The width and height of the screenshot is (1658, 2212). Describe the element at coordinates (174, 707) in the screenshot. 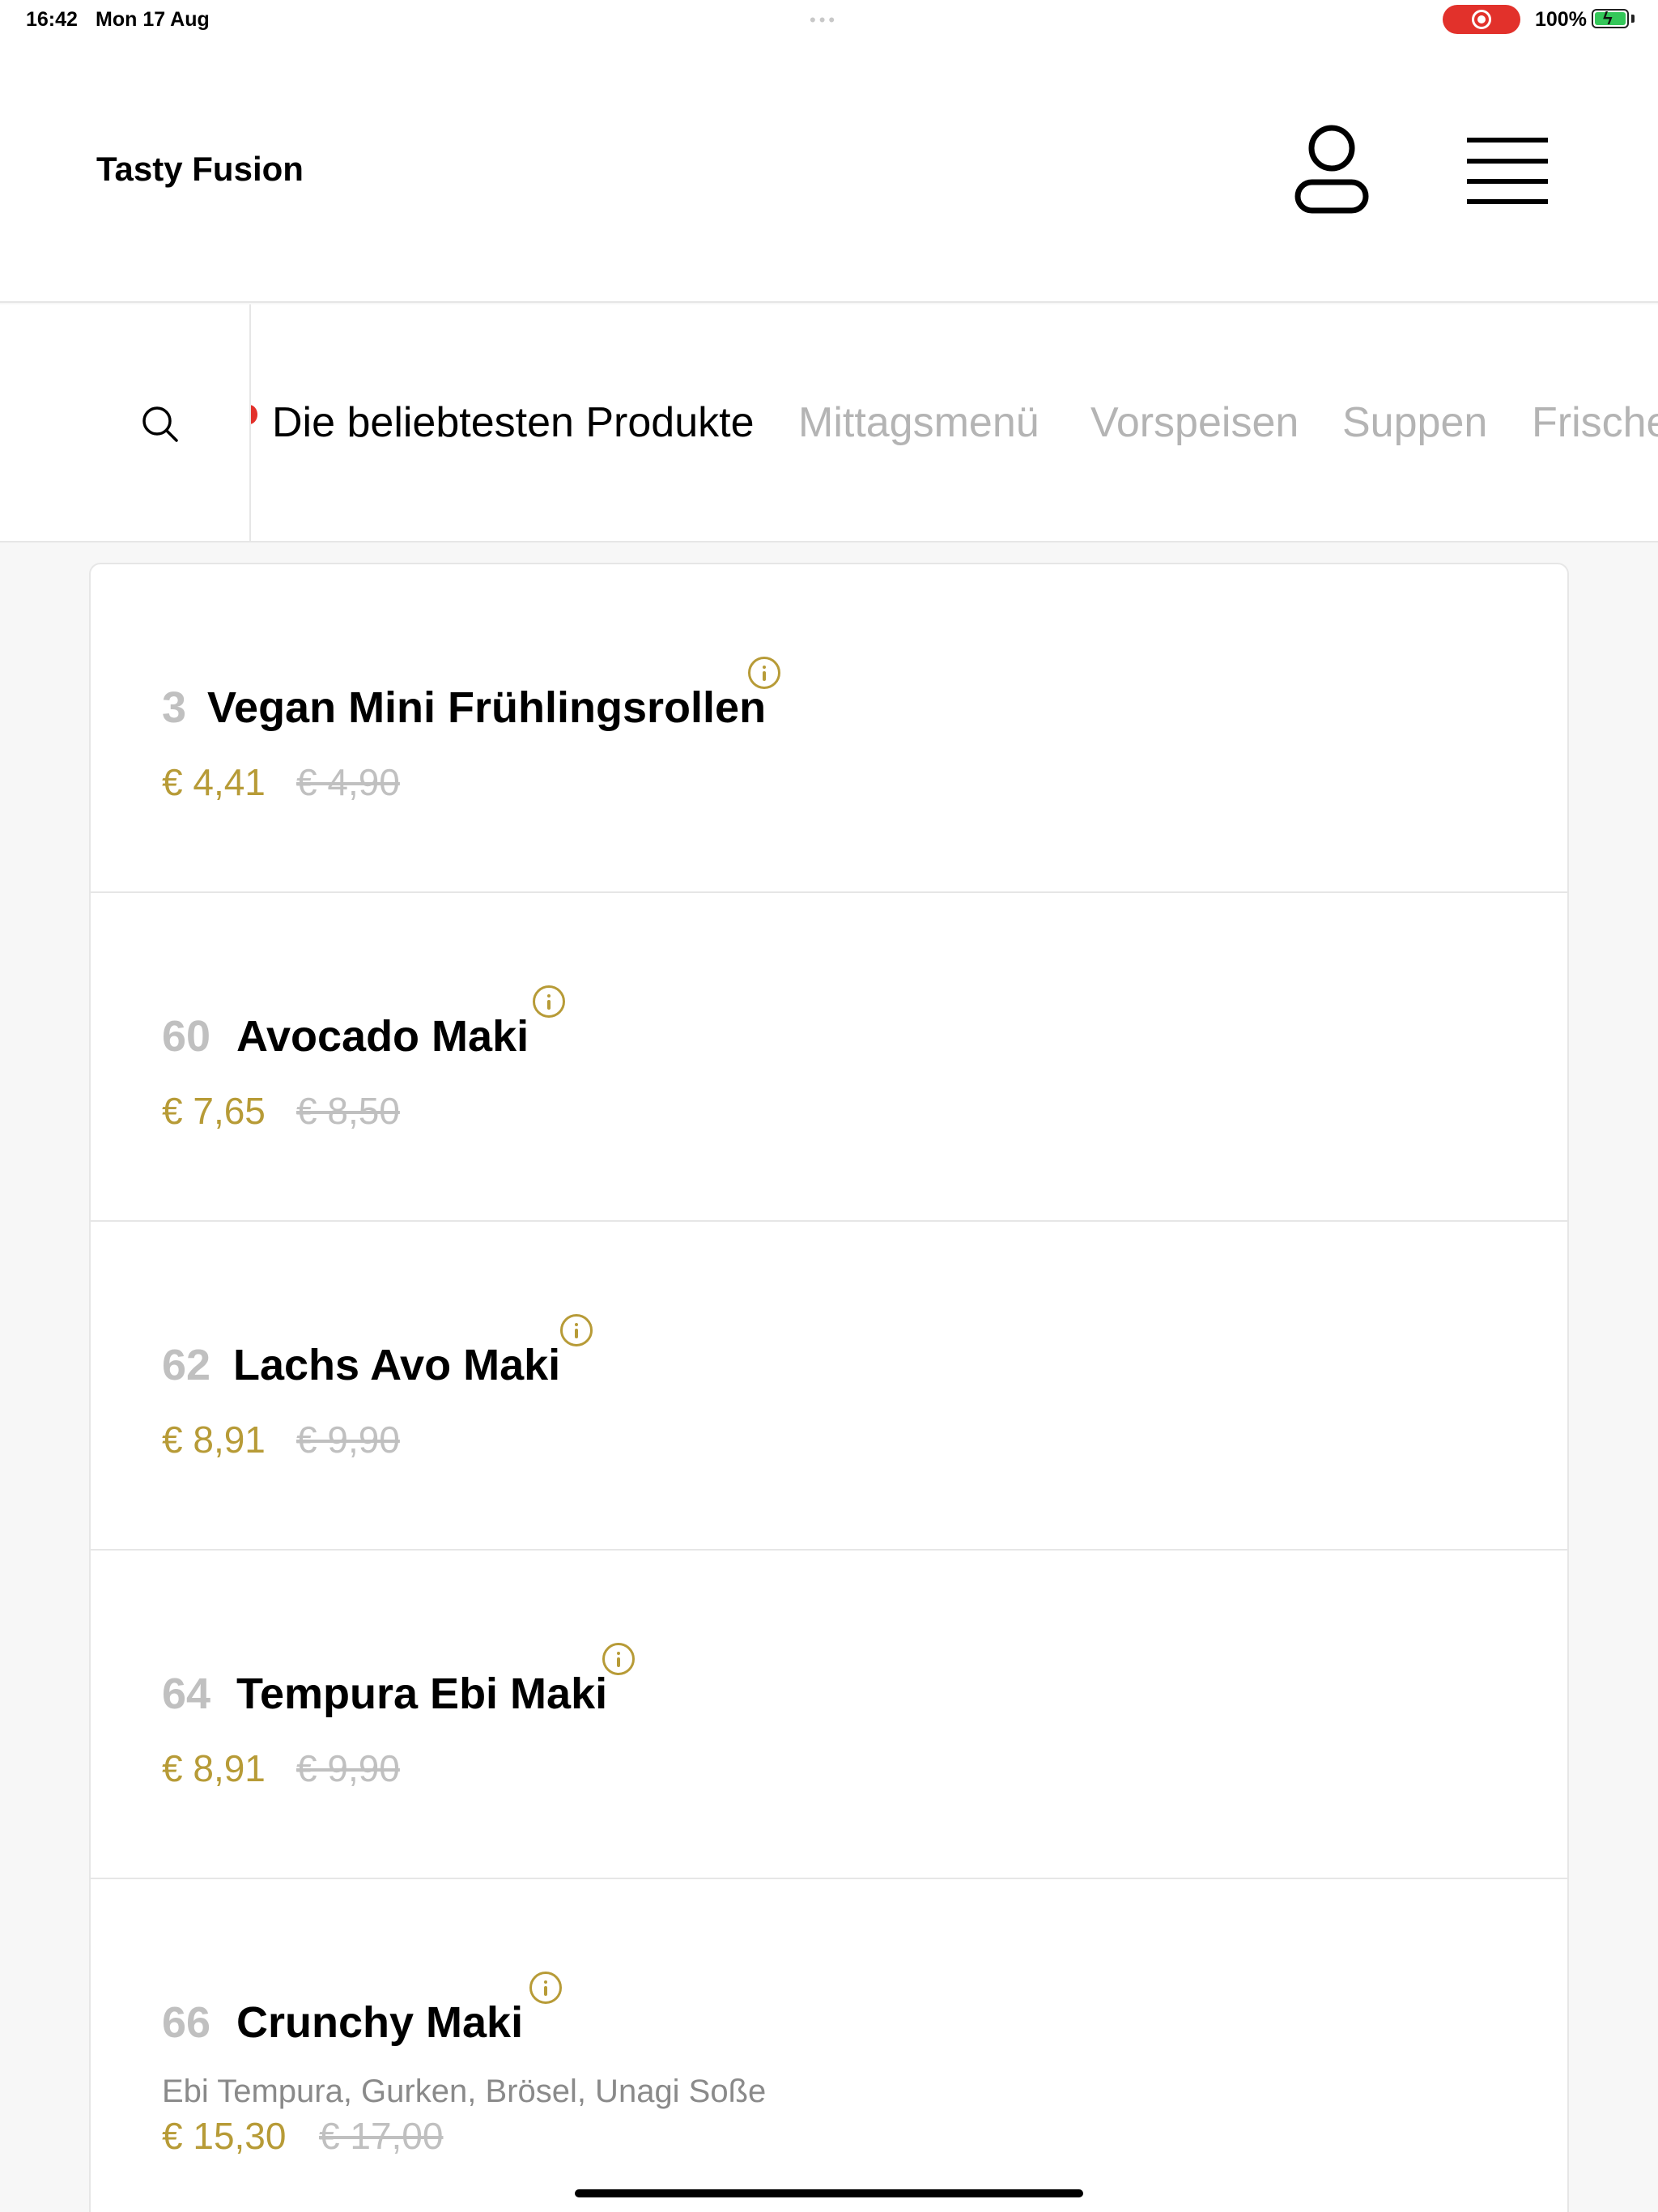

I see `product-number: 3` at that location.